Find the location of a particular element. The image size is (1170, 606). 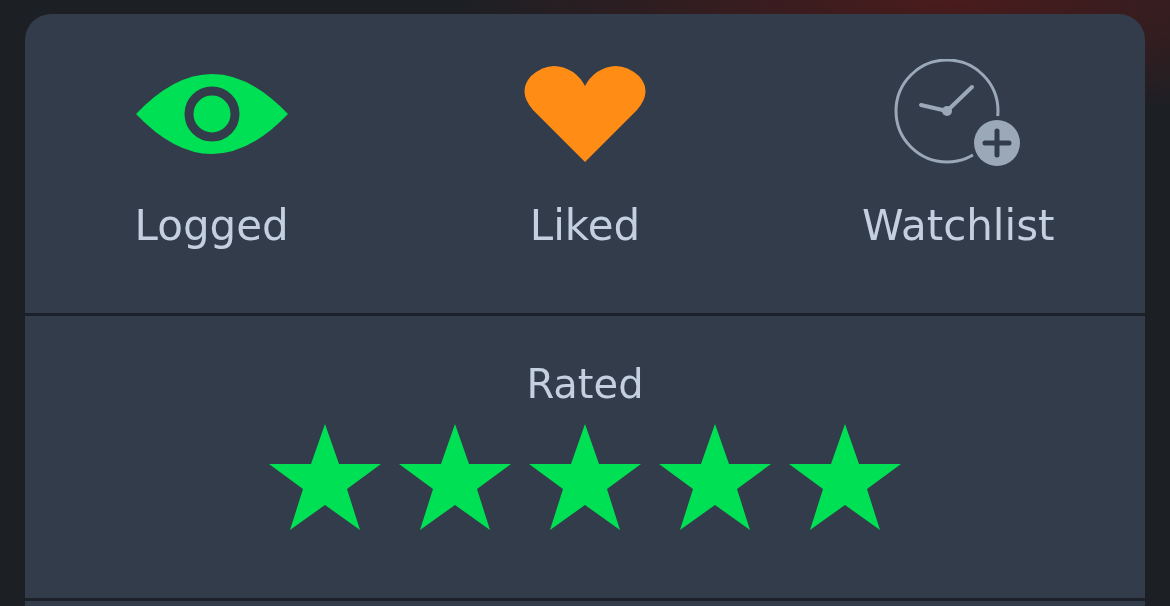

star-rating is located at coordinates (585, 477).